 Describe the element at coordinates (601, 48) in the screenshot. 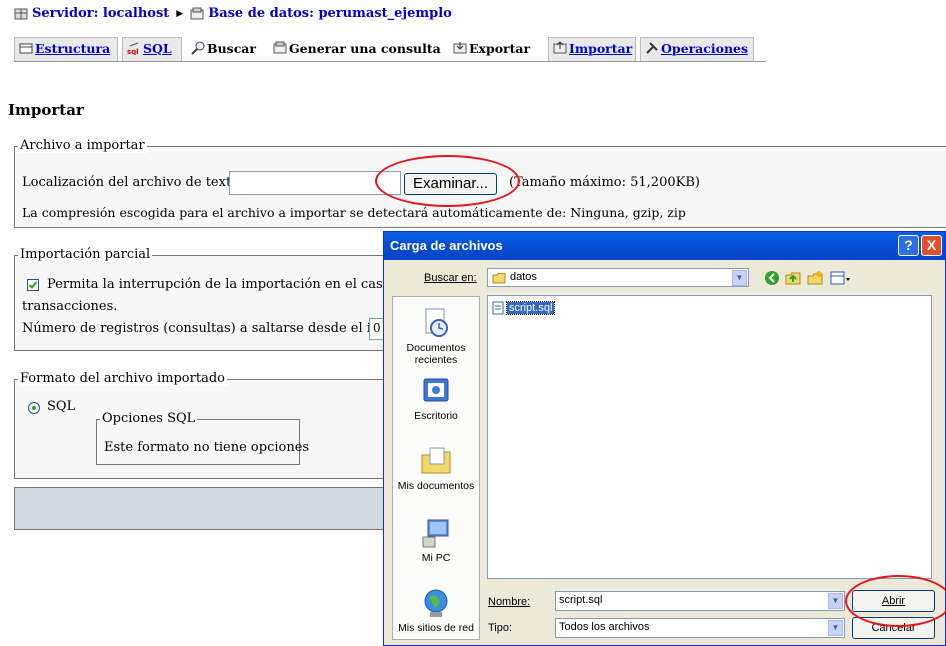

I see `tab-label: Importar` at that location.